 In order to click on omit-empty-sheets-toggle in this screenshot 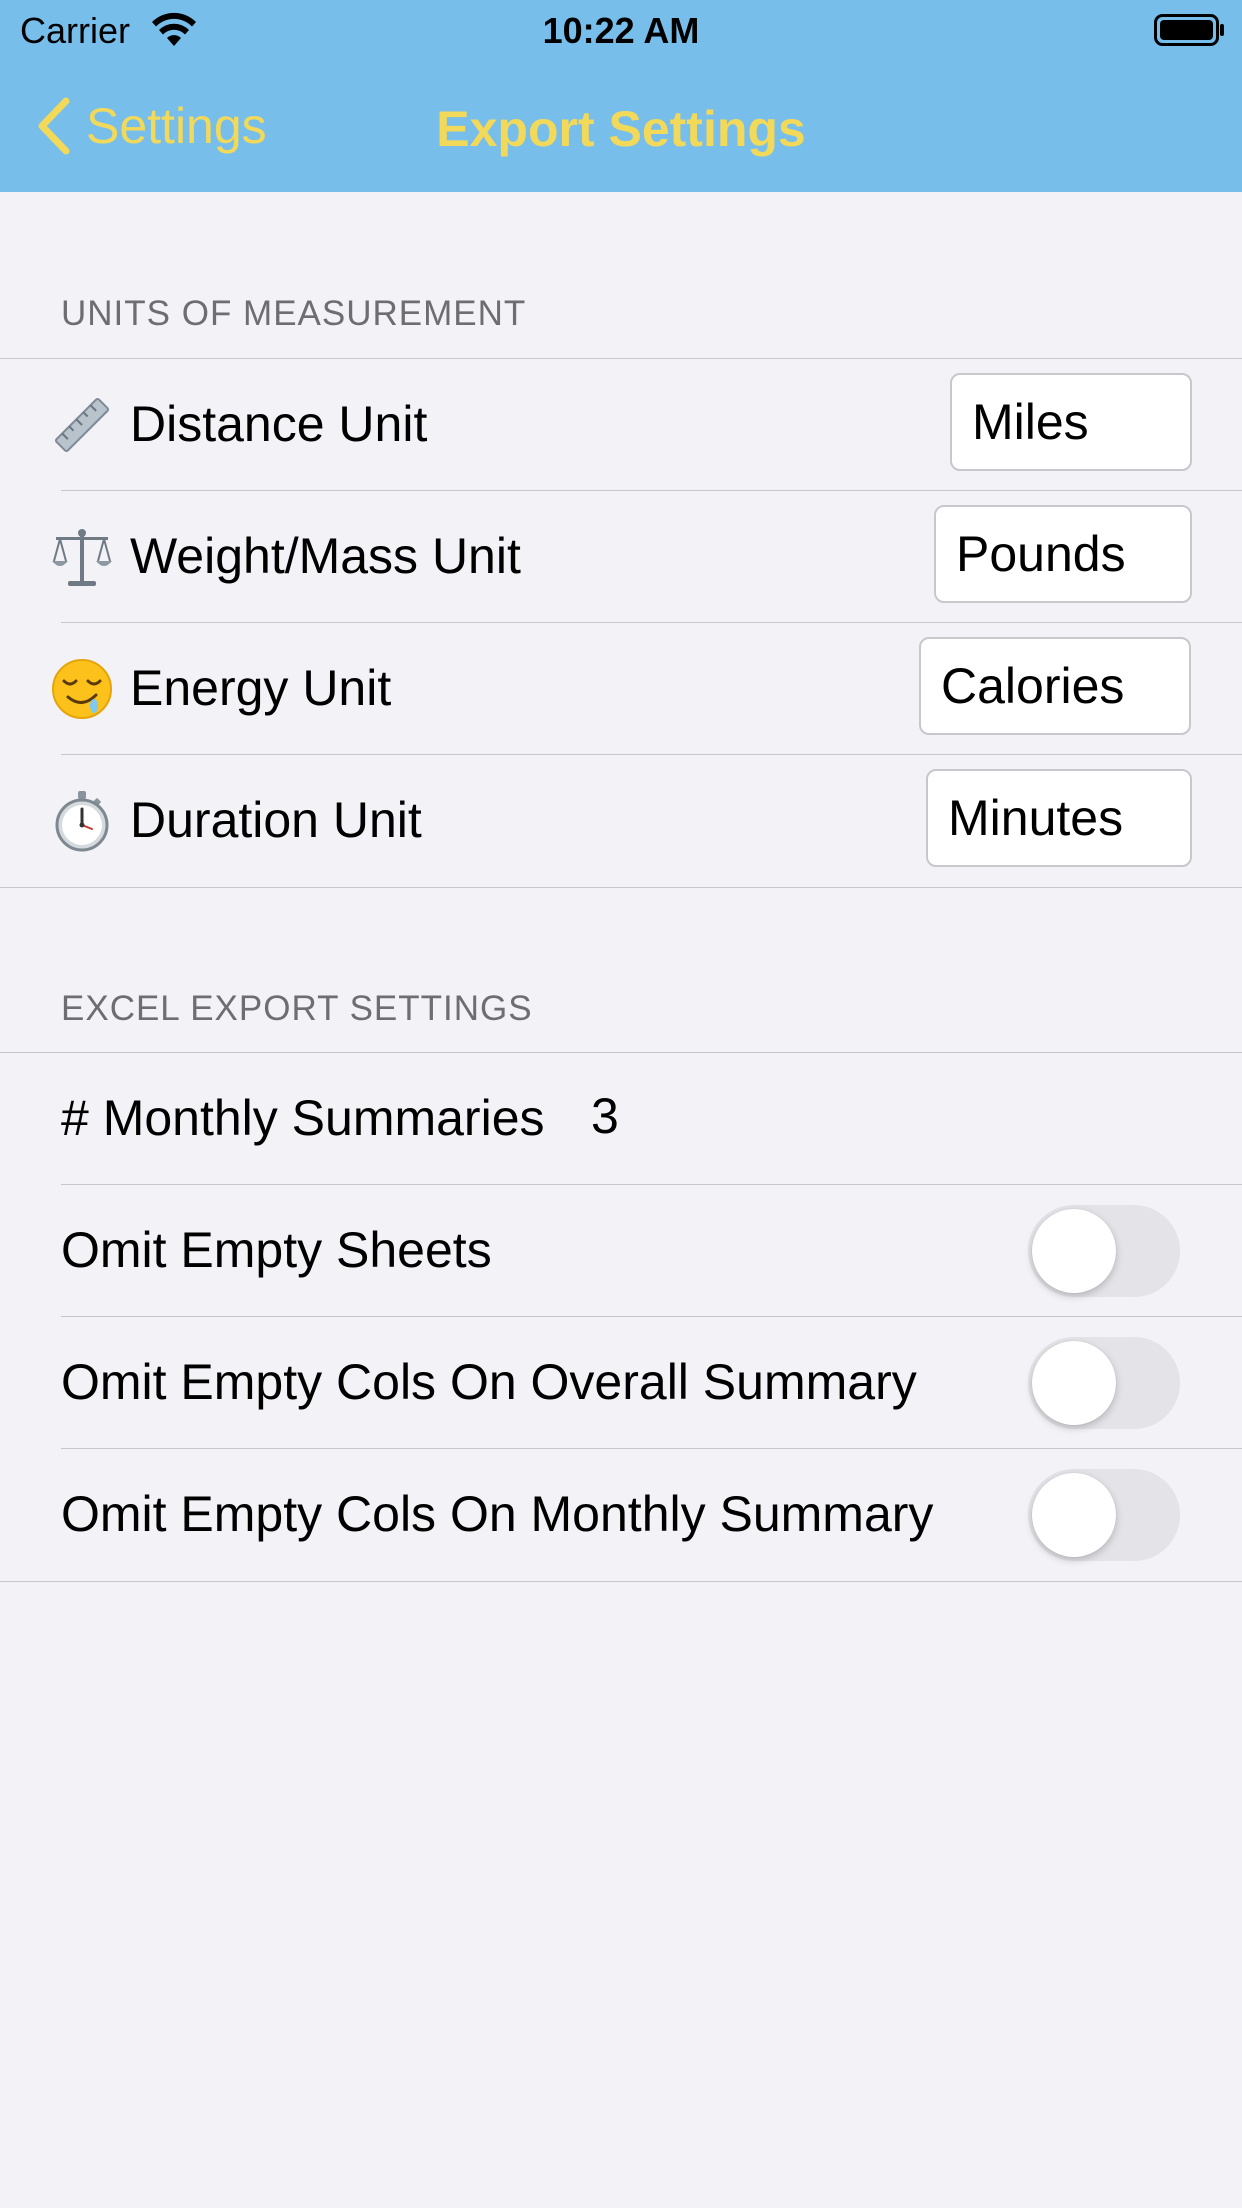, I will do `click(1104, 1251)`.